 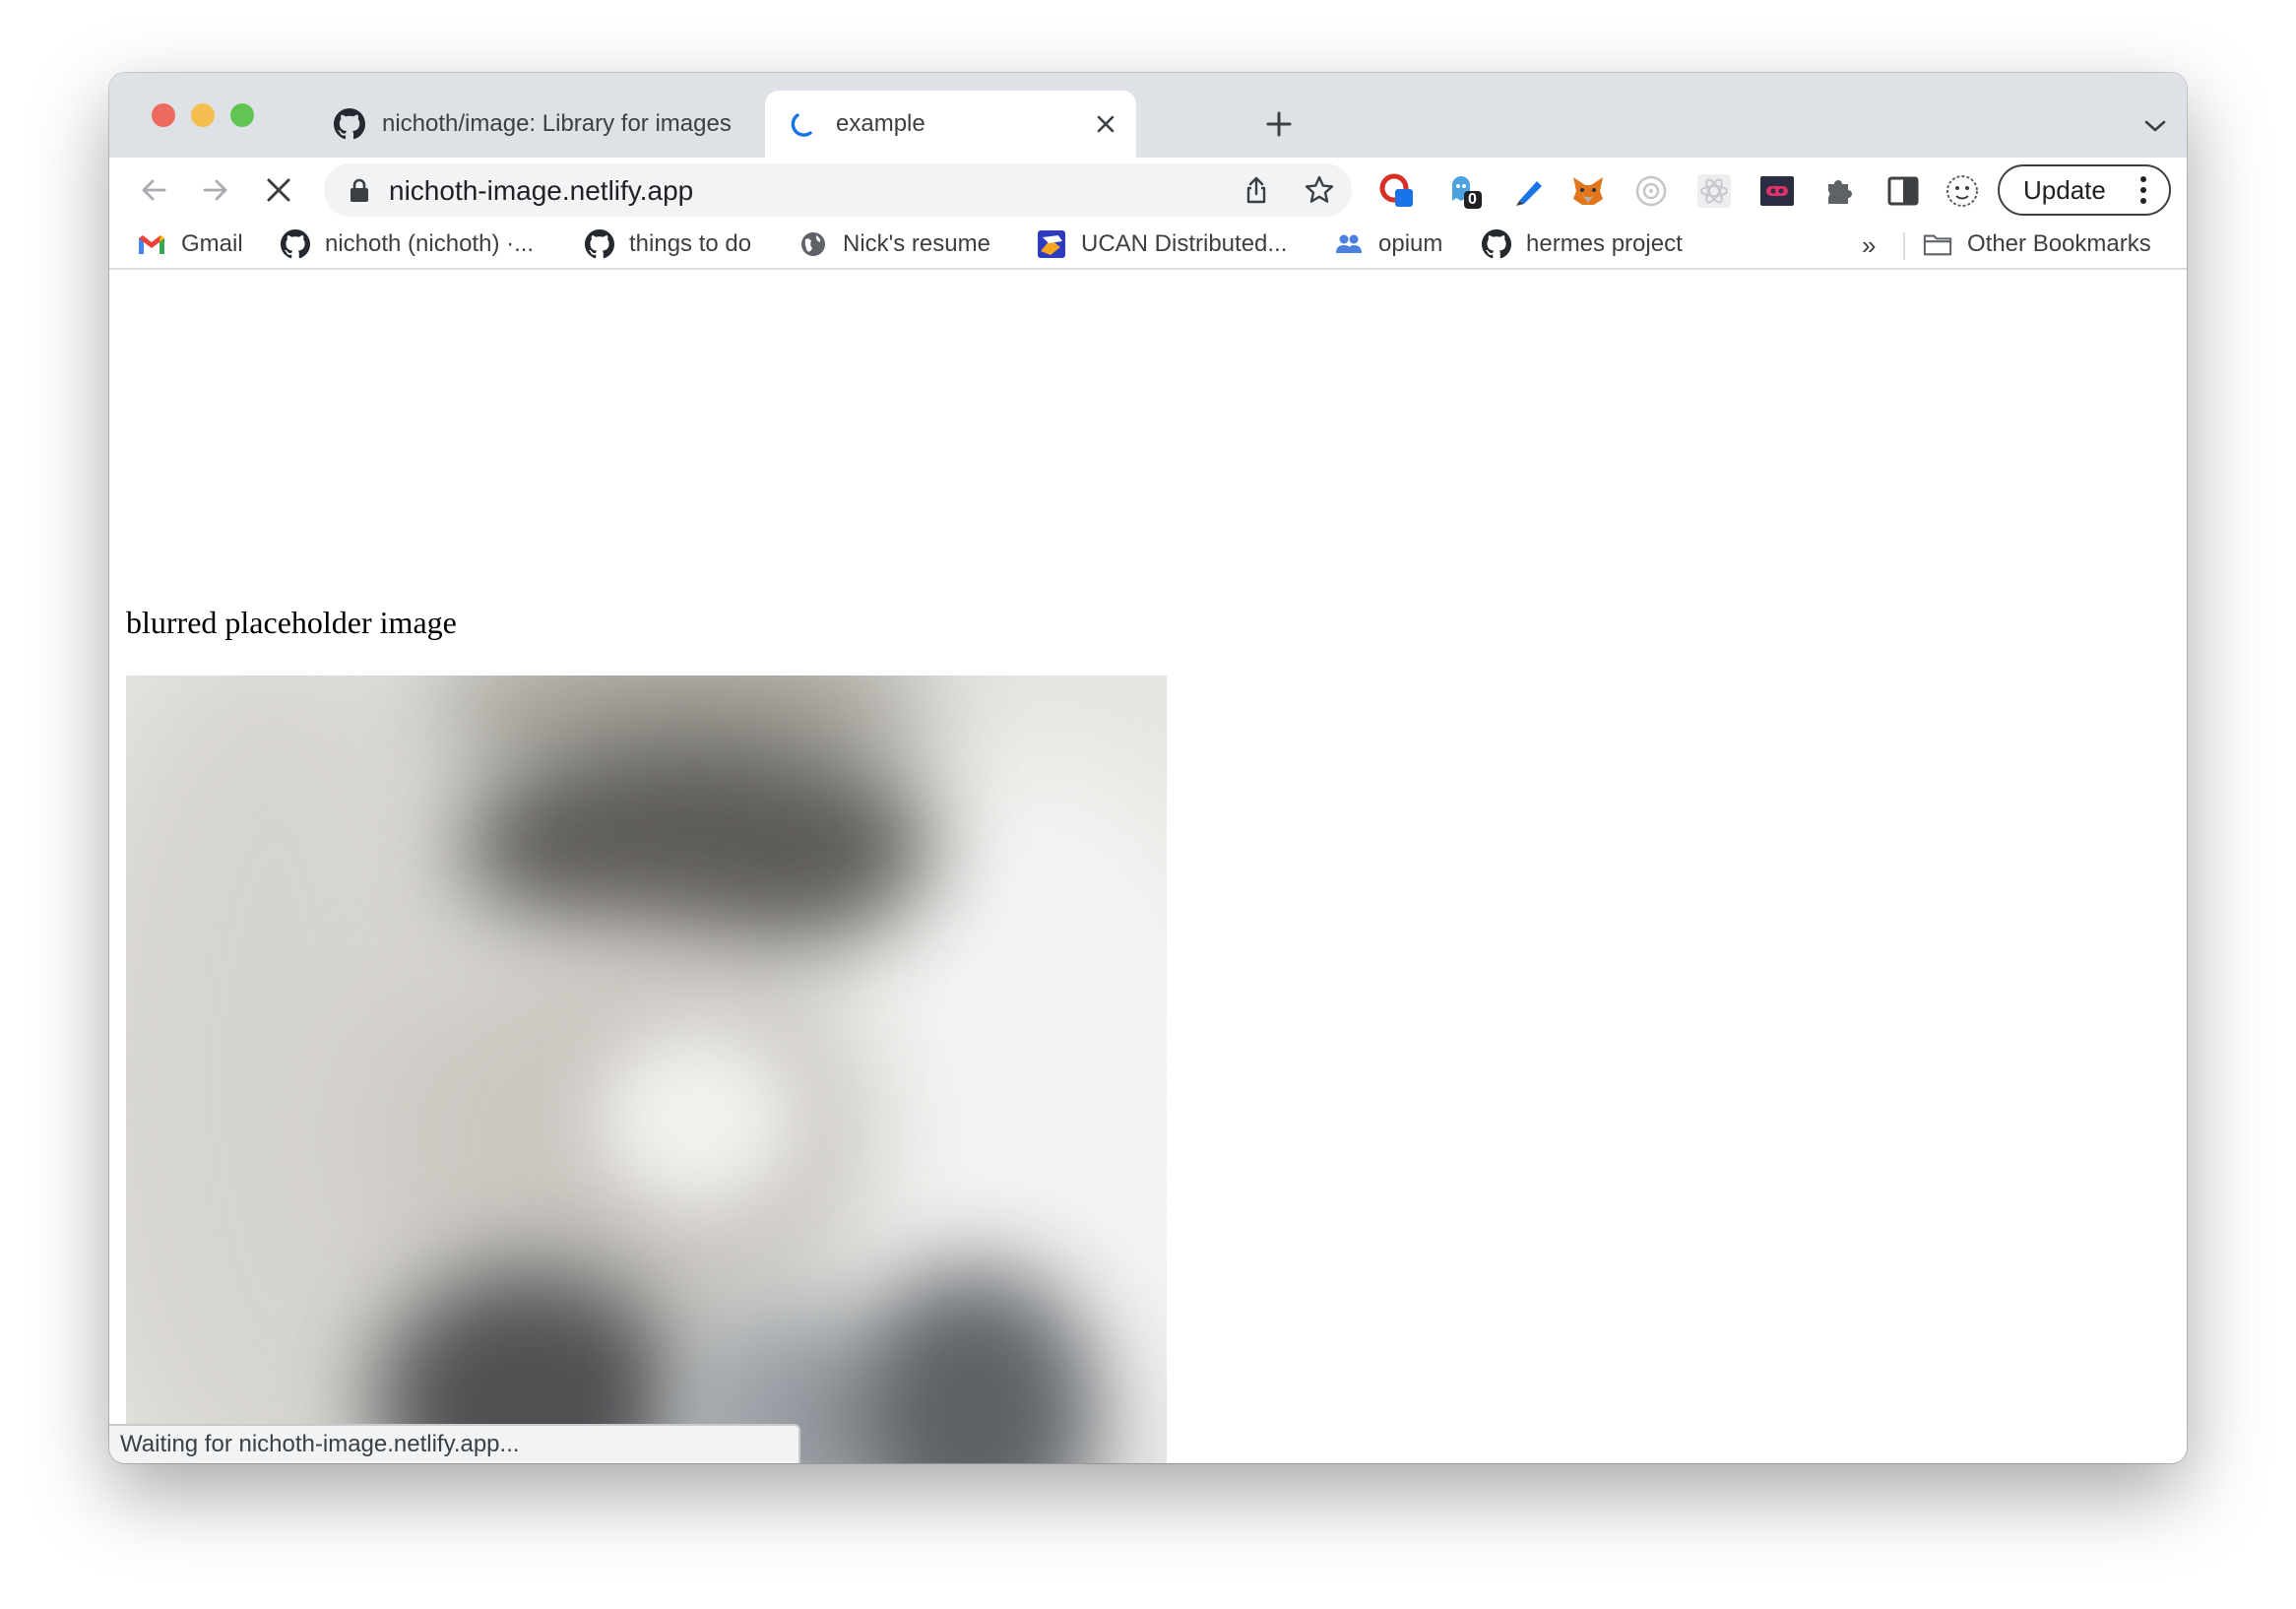 I want to click on bookmark-label: hermes project, so click(x=1604, y=243).